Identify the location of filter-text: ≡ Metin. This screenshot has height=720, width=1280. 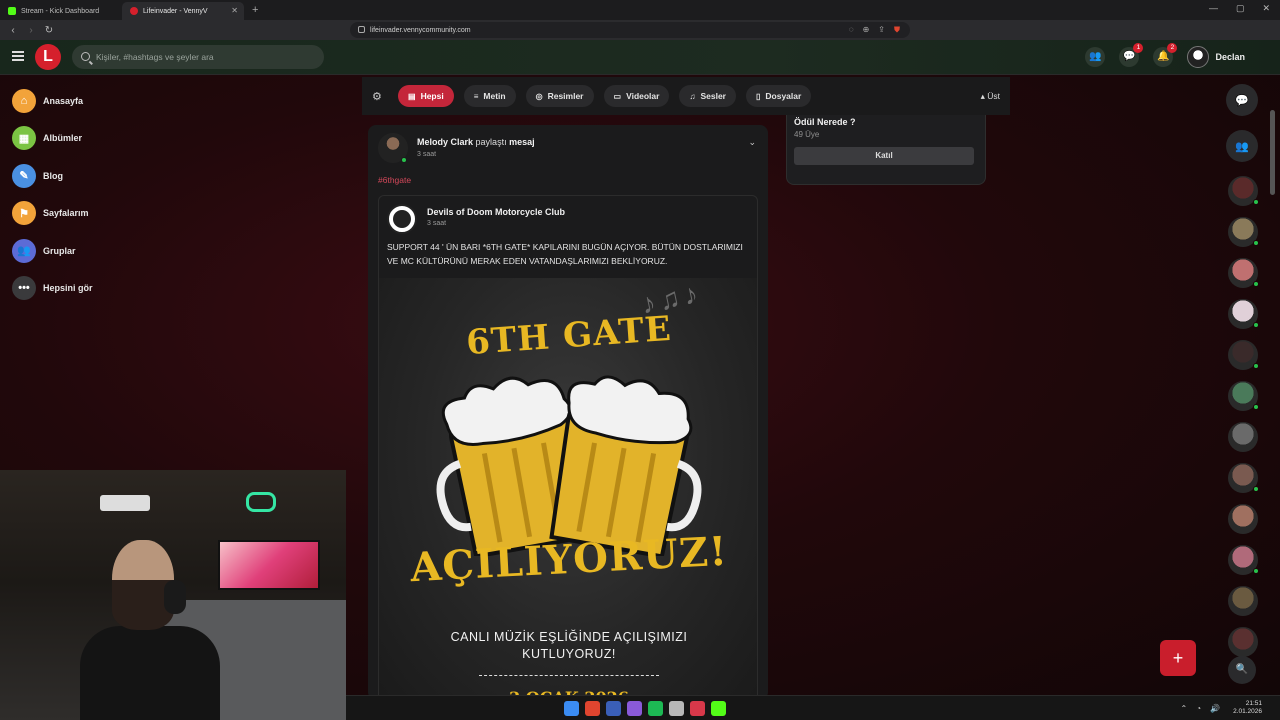
(489, 96).